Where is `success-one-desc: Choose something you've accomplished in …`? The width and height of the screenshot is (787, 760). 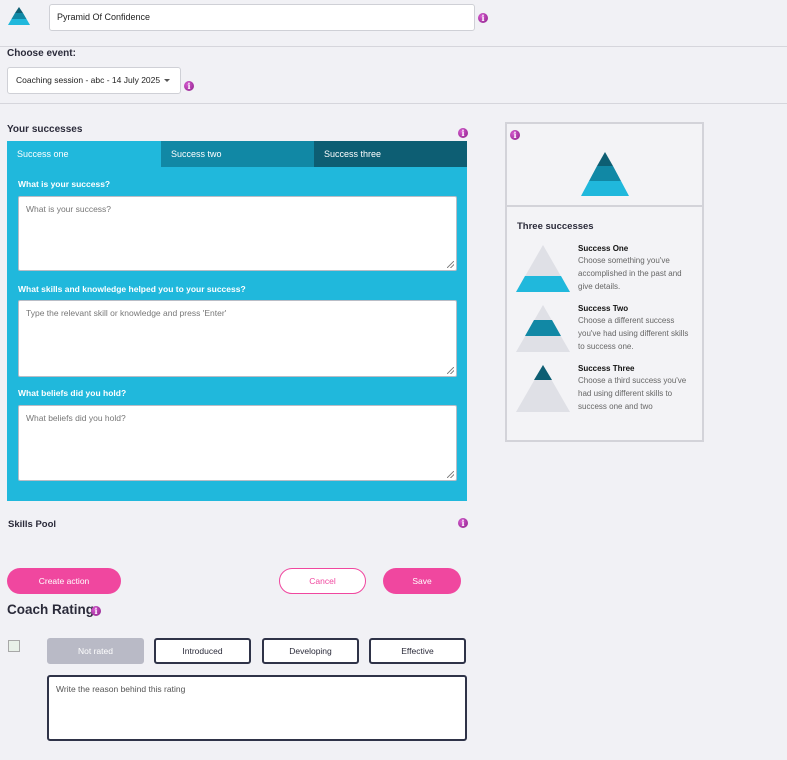 success-one-desc: Choose something you've accomplished in … is located at coordinates (630, 273).